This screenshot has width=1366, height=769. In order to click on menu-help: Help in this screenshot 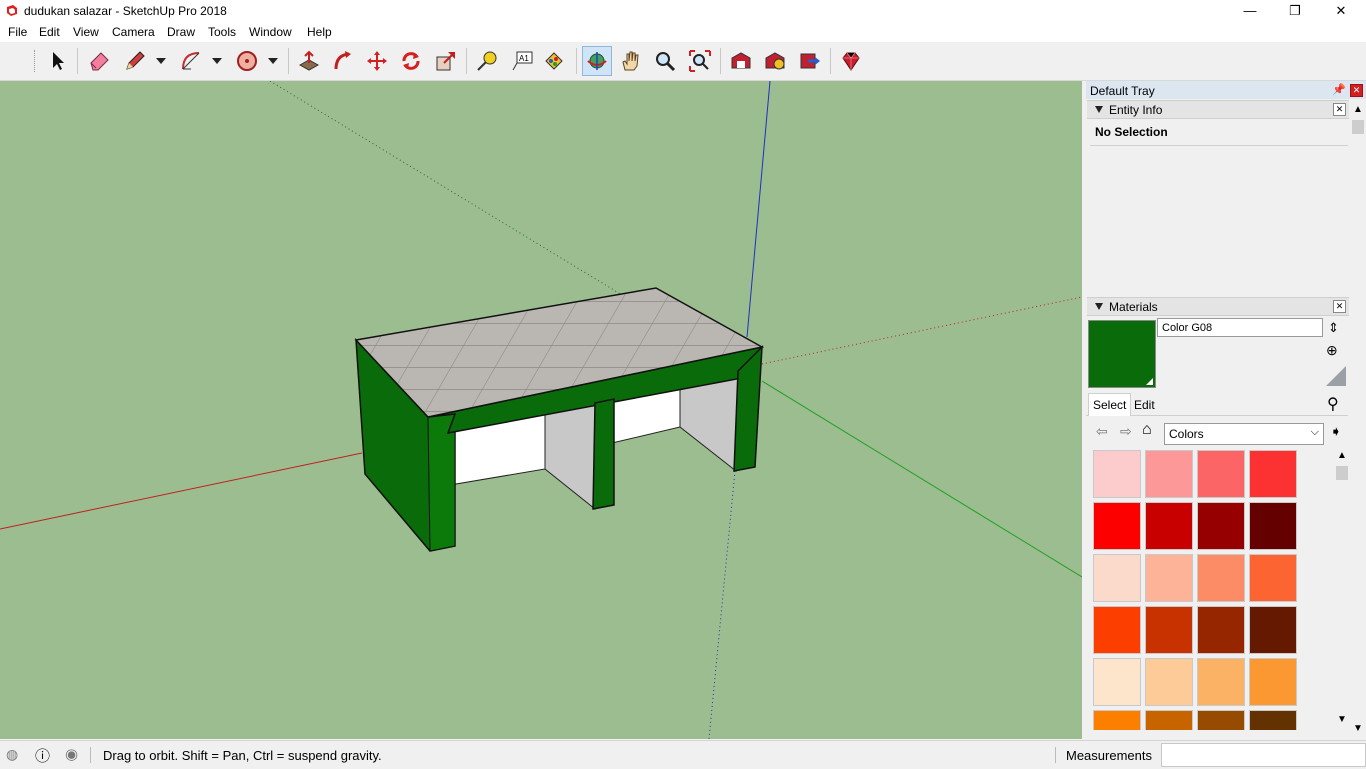, I will do `click(319, 32)`.